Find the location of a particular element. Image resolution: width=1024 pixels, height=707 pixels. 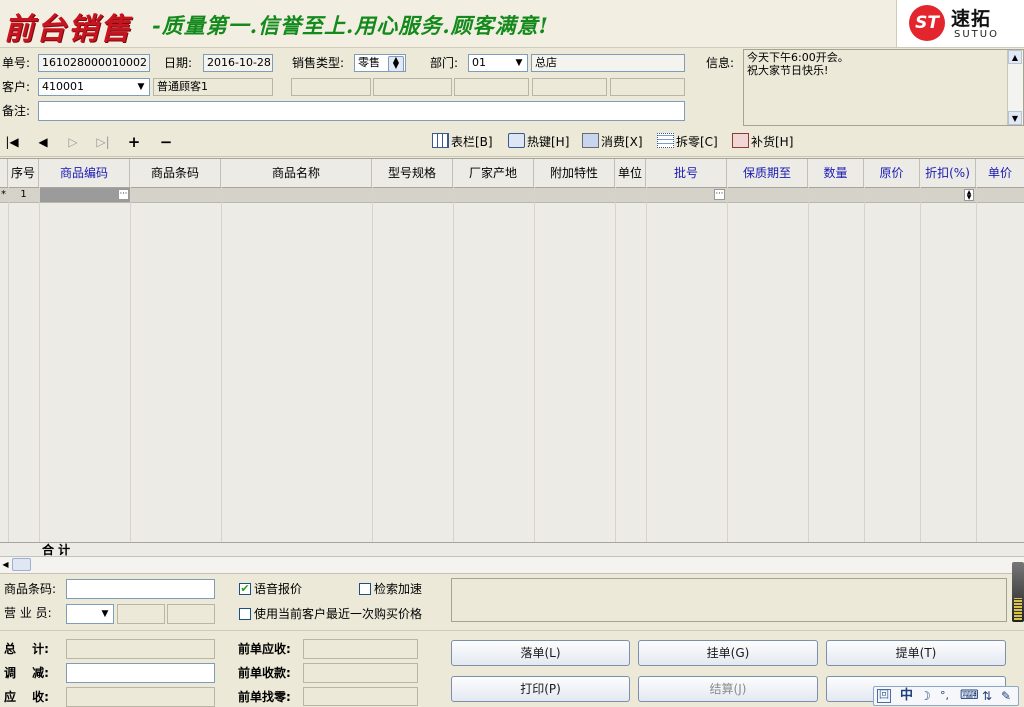

product-code-cell is located at coordinates (84, 195).